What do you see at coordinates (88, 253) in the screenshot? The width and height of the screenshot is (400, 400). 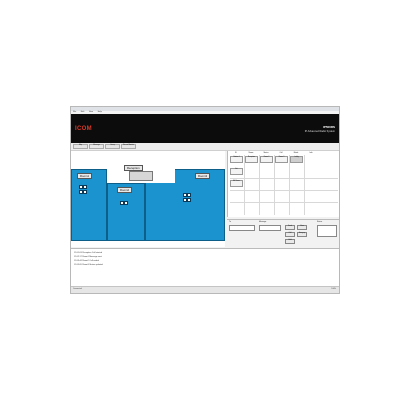 I see `log-line: 12:01:03 Reception Call started` at bounding box center [88, 253].